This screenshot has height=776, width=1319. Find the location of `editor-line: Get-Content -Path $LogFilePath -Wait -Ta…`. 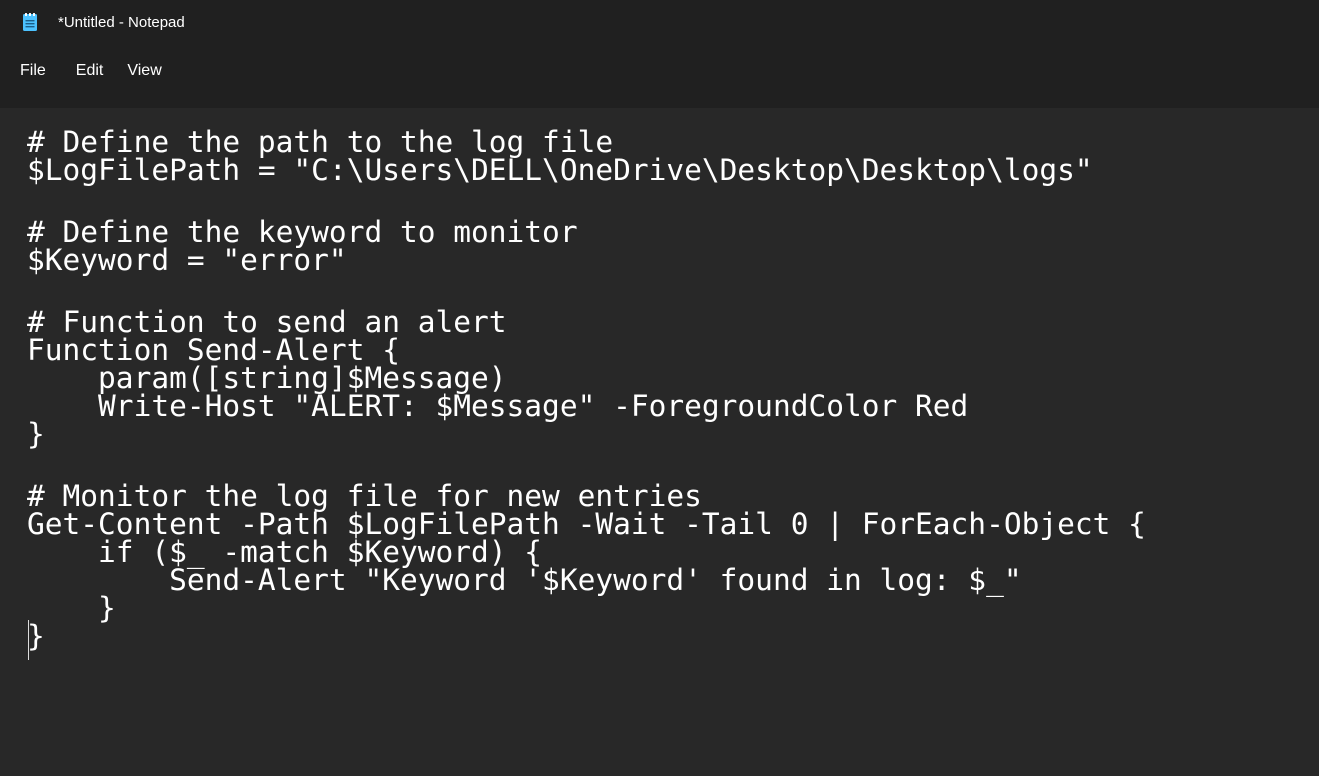

editor-line: Get-Content -Path $LogFilePath -Wait -Ta… is located at coordinates (586, 524).